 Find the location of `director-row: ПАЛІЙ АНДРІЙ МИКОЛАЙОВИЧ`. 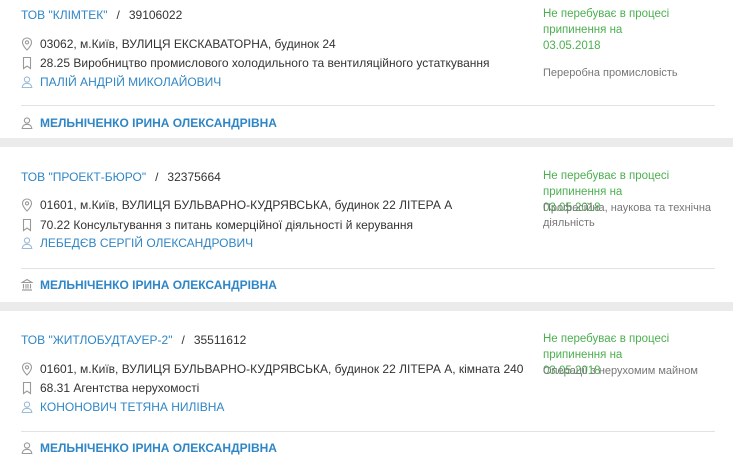

director-row: ПАЛІЙ АНДРІЙ МИКОЛАЙОВИЧ is located at coordinates (121, 82).